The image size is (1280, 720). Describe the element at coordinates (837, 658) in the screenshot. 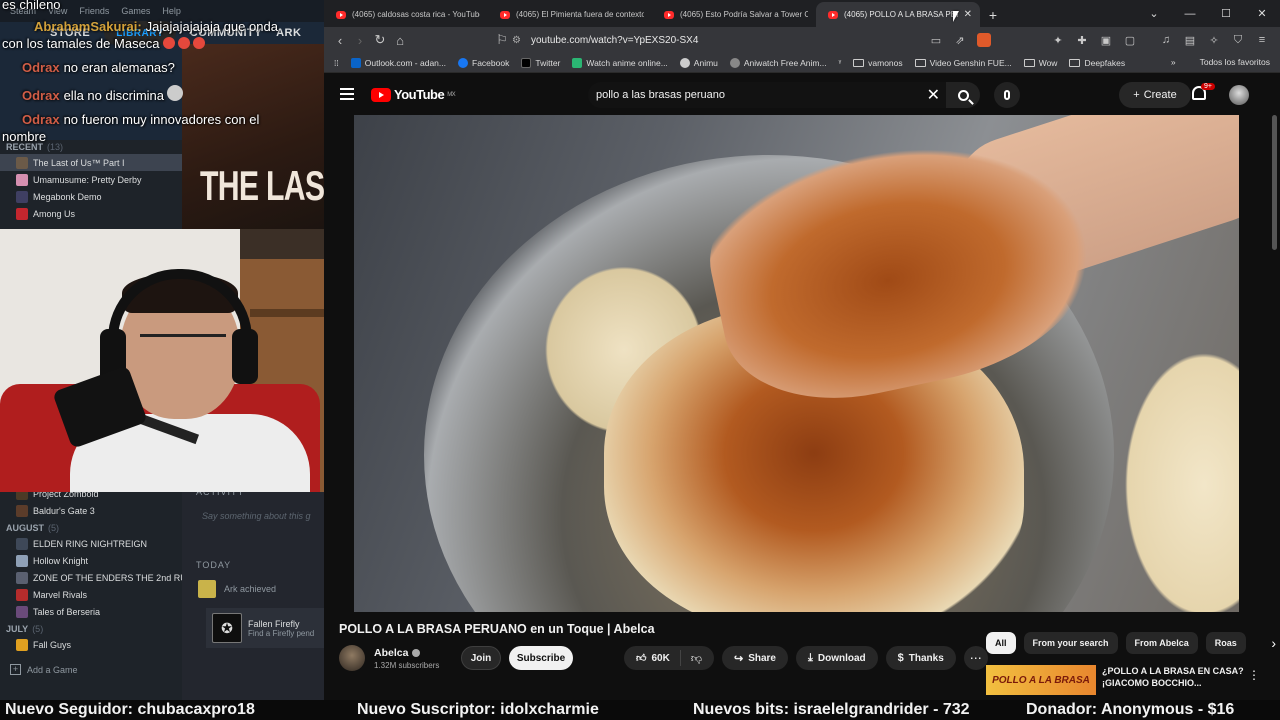

I see `download-button: ⤓ Download` at that location.